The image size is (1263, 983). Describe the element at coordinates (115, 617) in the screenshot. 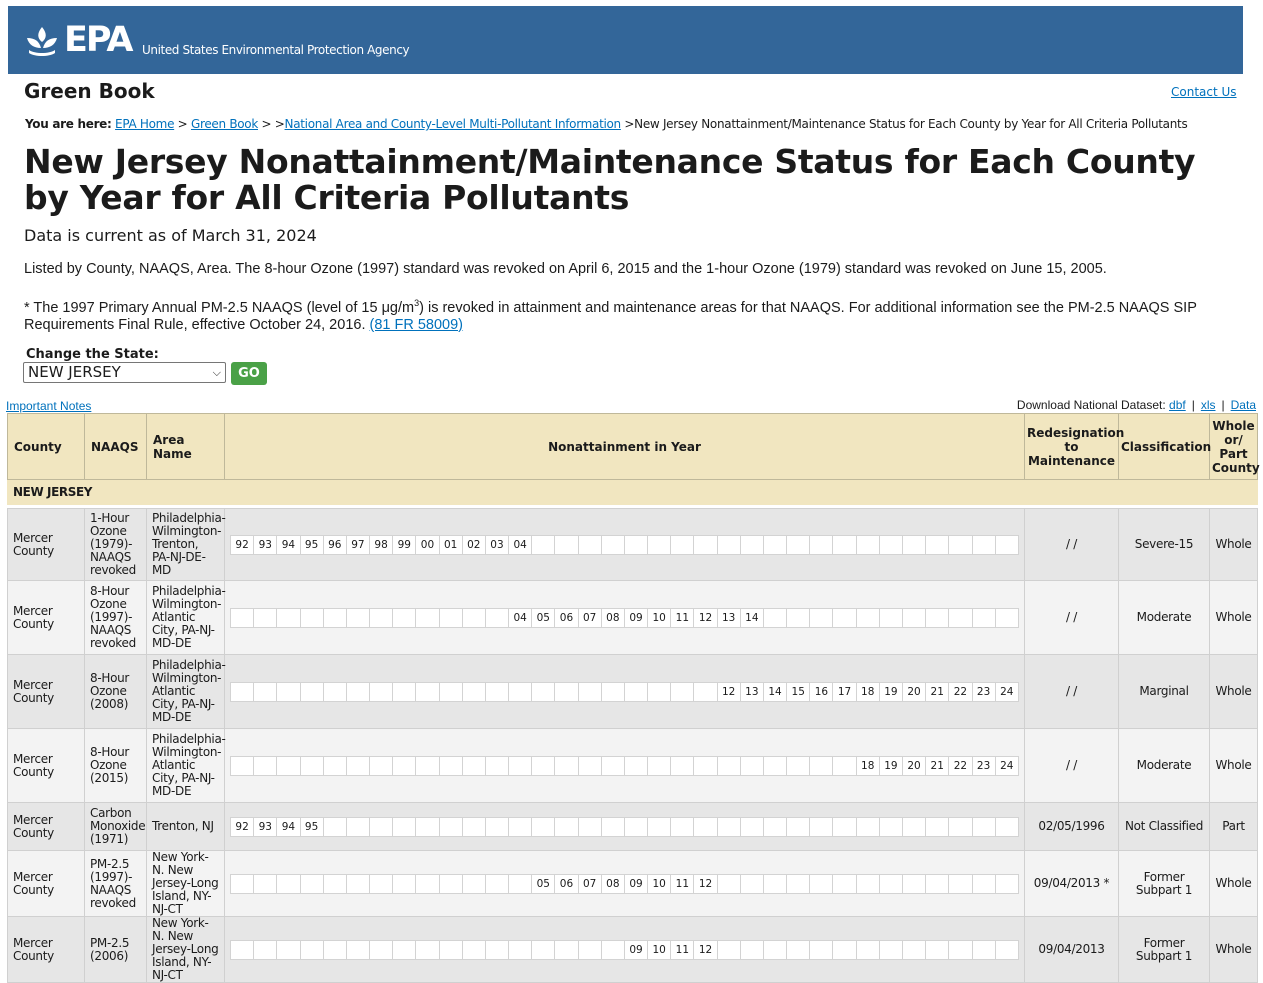

I see `naaqs-cell: 8-Hour Ozone (1997)-NAAQS revoked` at that location.